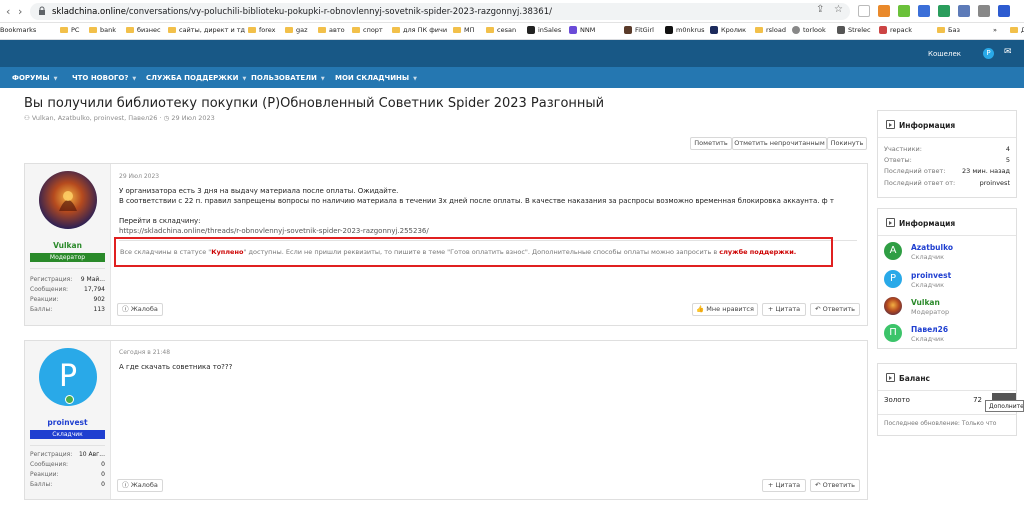 This screenshot has height=505, width=1024. I want to click on support-link: службе поддержки., so click(757, 252).